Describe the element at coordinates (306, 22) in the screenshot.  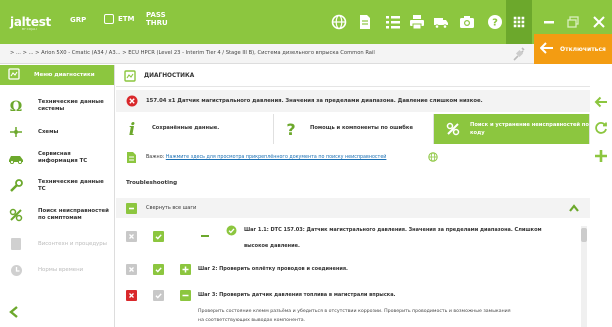
I see `top-bar: jaltest BY COJALI GRP ETM PASS THRU ?` at that location.